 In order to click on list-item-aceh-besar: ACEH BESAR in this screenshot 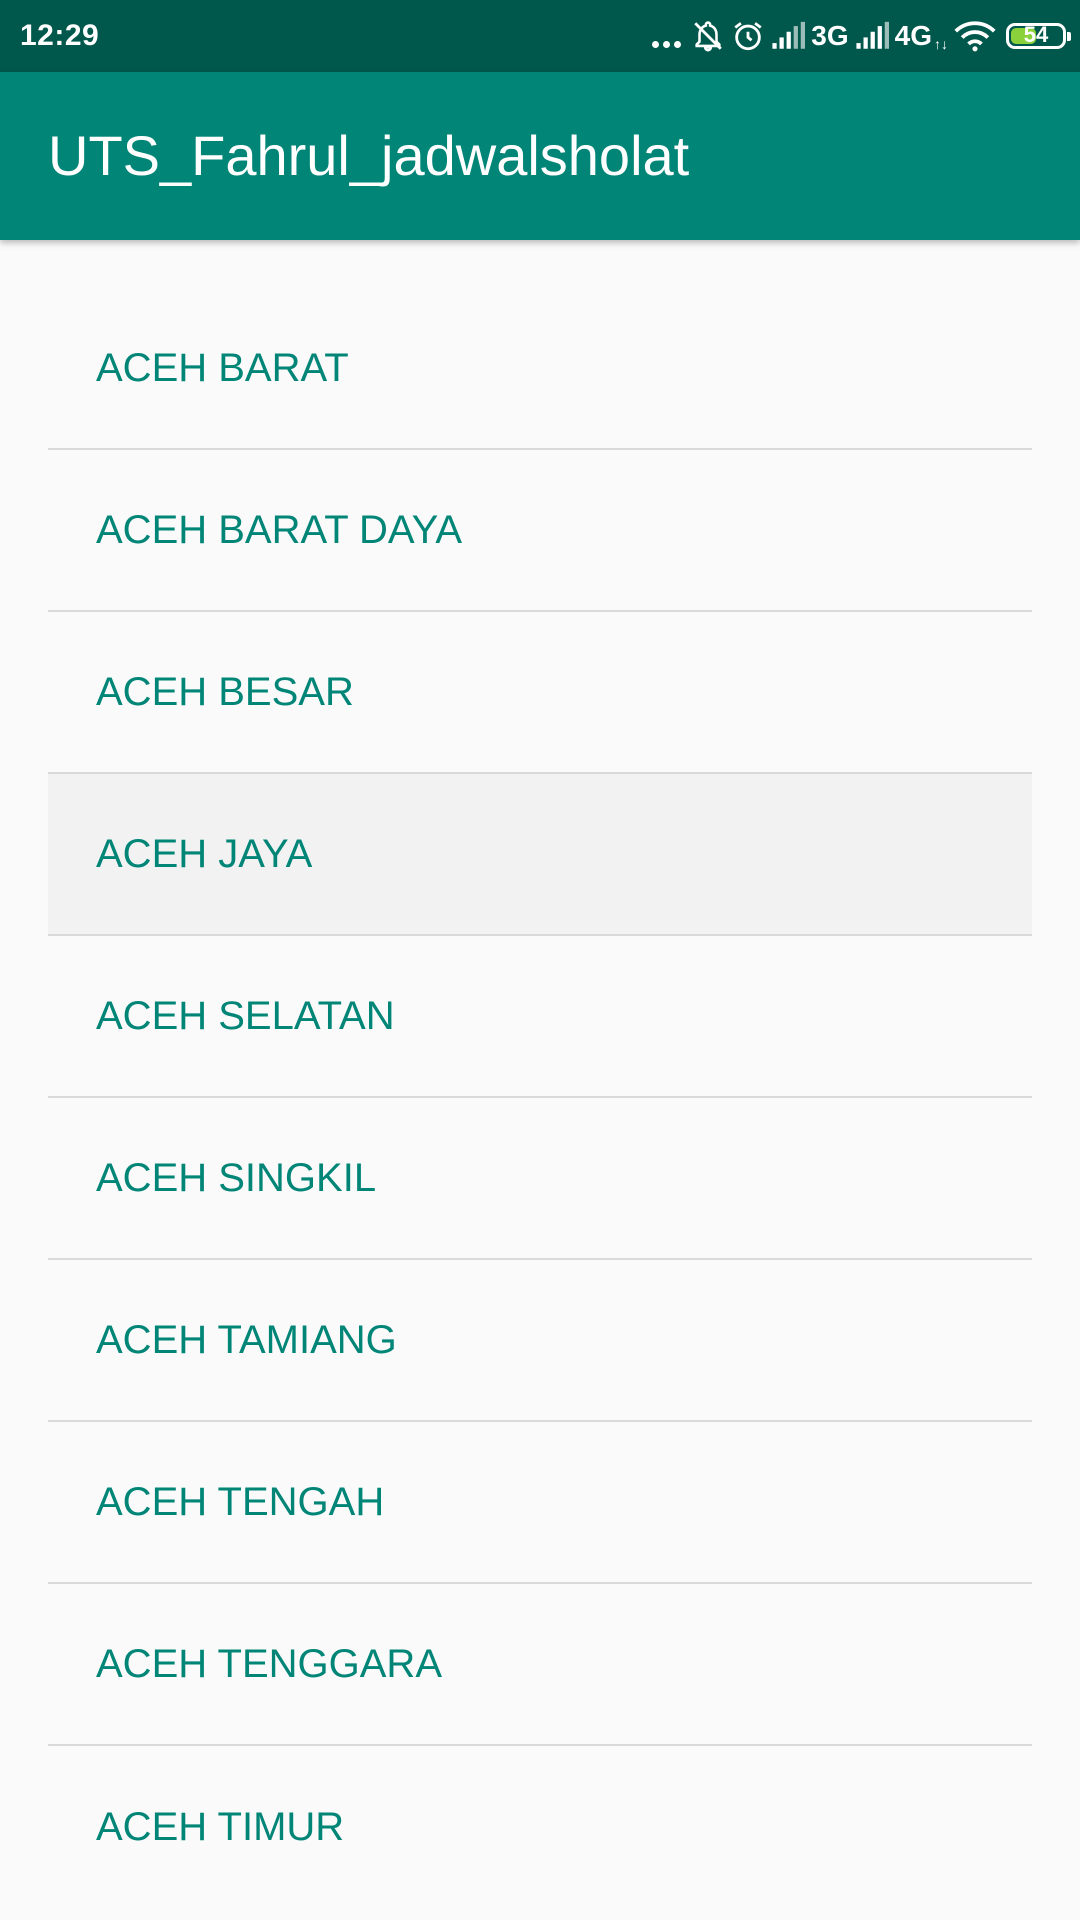, I will do `click(540, 693)`.